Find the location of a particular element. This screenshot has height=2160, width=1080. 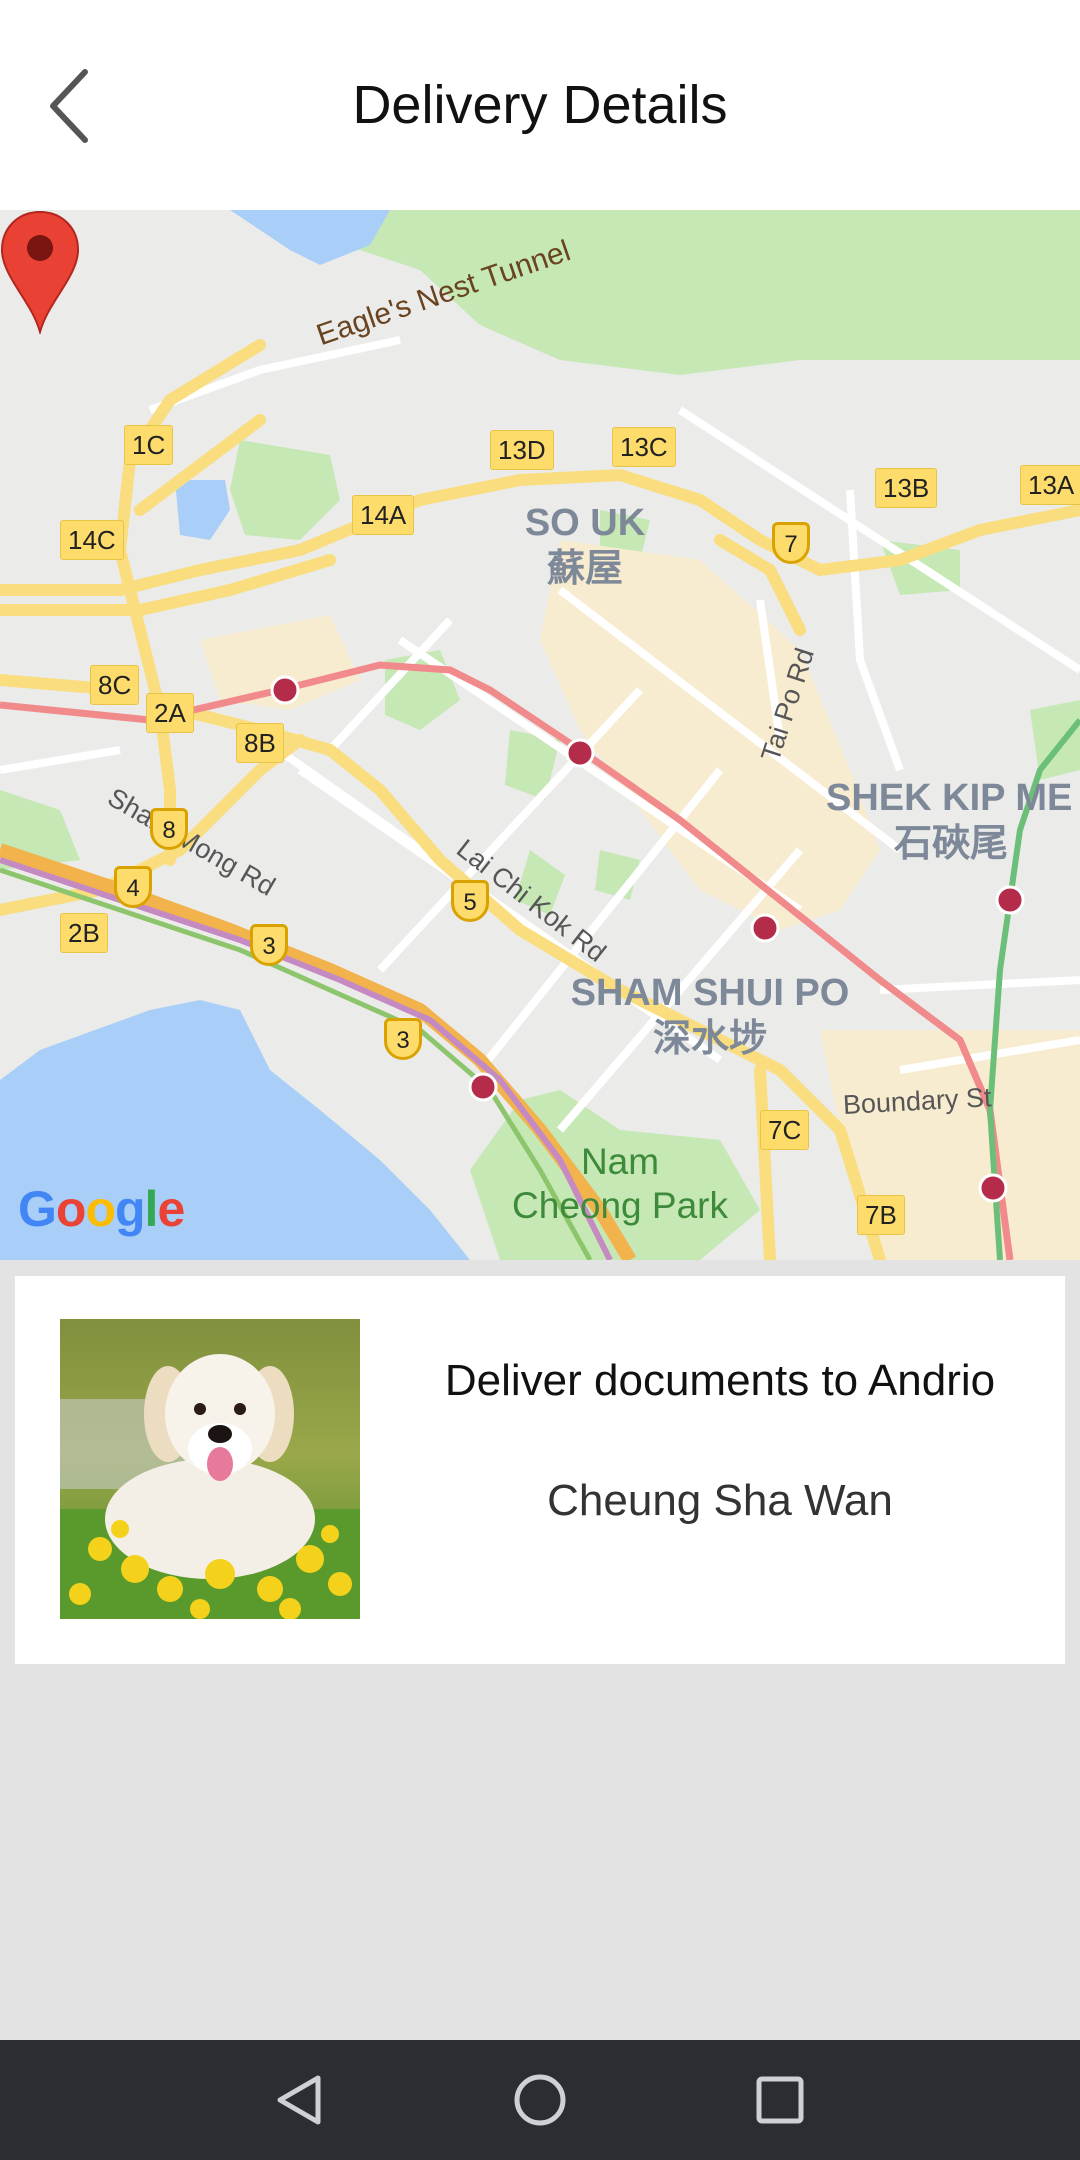

district-label-so-uk: SO UK 蘇屋 is located at coordinates (585, 546).